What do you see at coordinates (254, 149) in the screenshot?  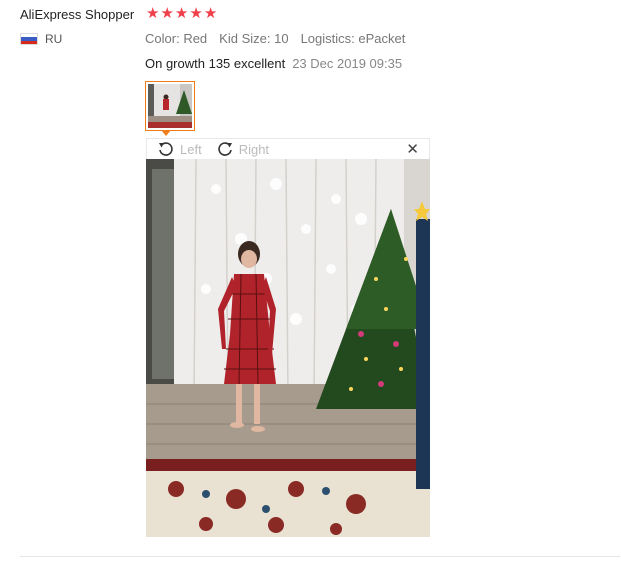 I see `rotate-right-label: Right` at bounding box center [254, 149].